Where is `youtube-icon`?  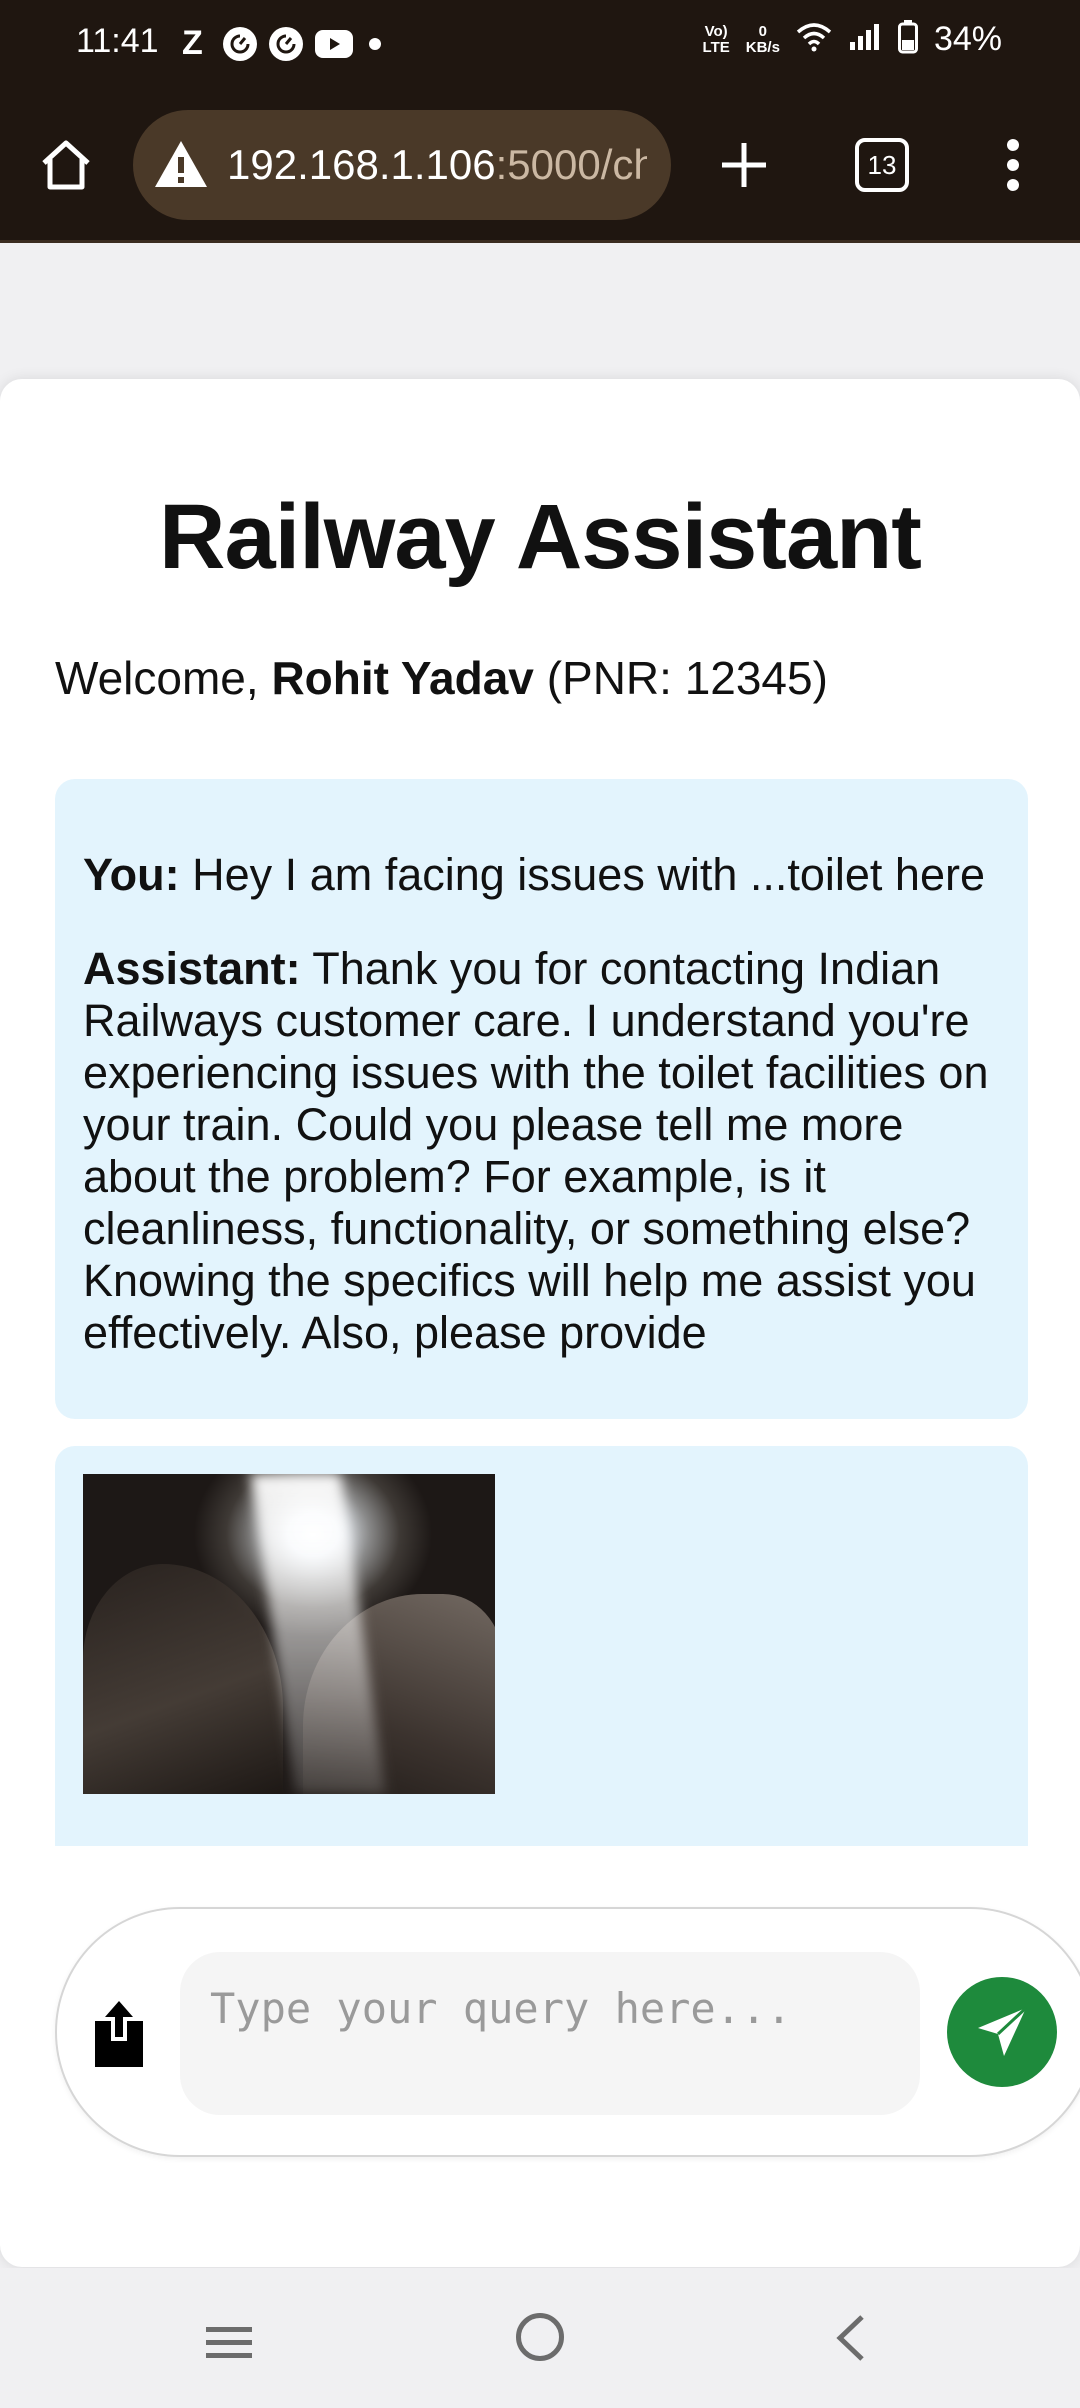 youtube-icon is located at coordinates (333, 43).